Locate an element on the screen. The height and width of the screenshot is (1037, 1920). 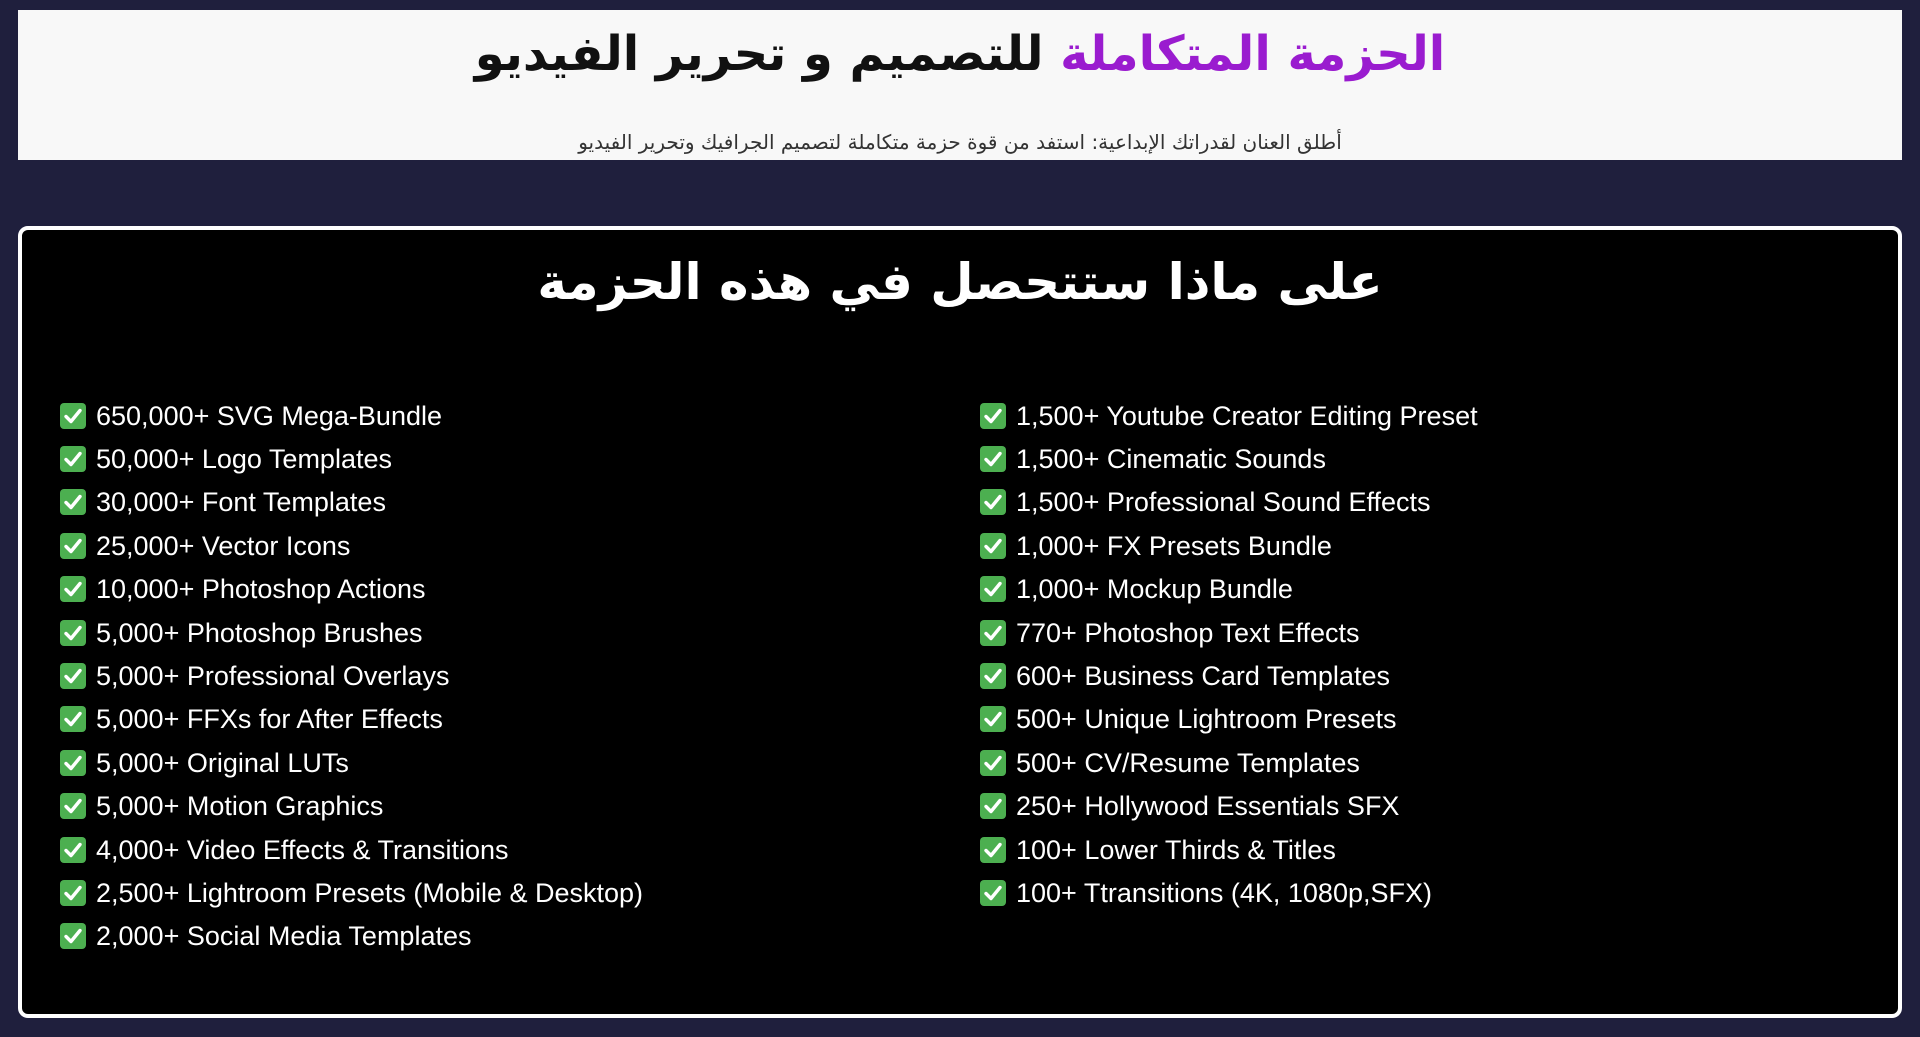
feature-label: 100+ Ttransitions (4K, 1080p,SFX) is located at coordinates (1224, 892).